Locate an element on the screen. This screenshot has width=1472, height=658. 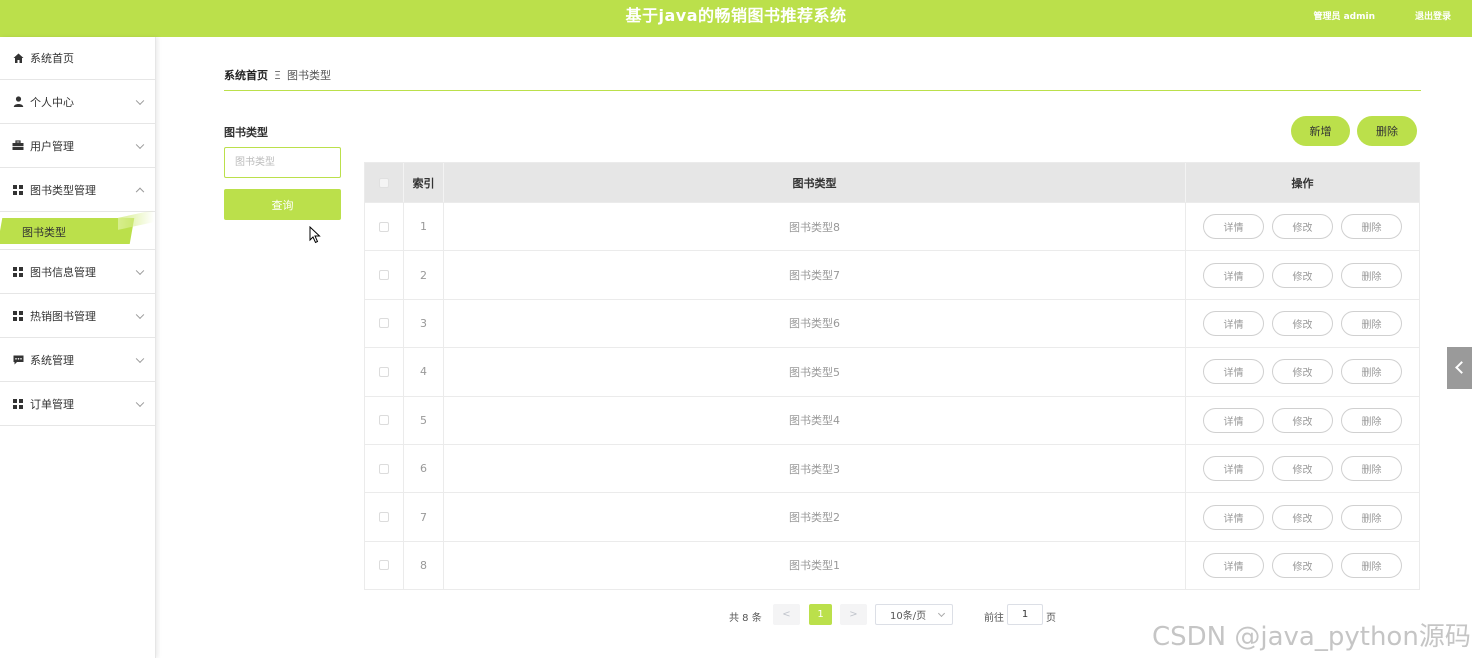
sidebar-item-hot-books-management: 热销图书管理 is located at coordinates (77, 316).